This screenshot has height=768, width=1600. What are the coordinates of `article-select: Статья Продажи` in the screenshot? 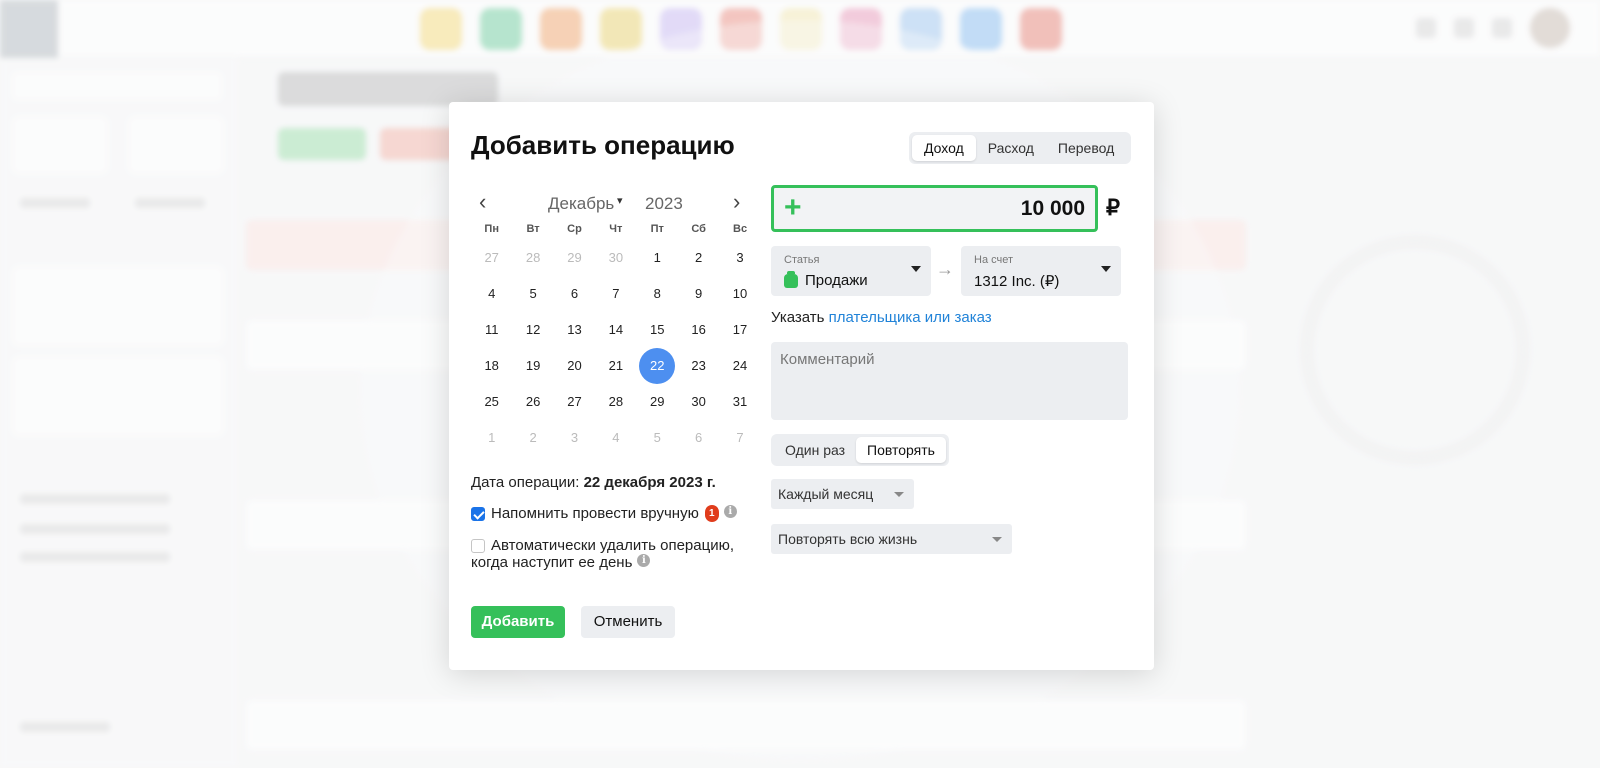 It's located at (851, 271).